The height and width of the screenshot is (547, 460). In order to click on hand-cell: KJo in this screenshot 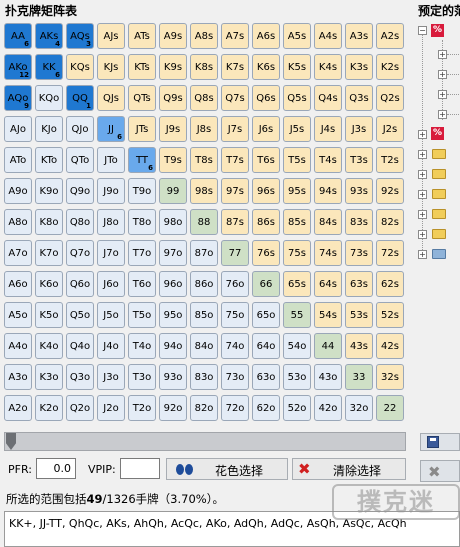, I will do `click(49, 129)`.